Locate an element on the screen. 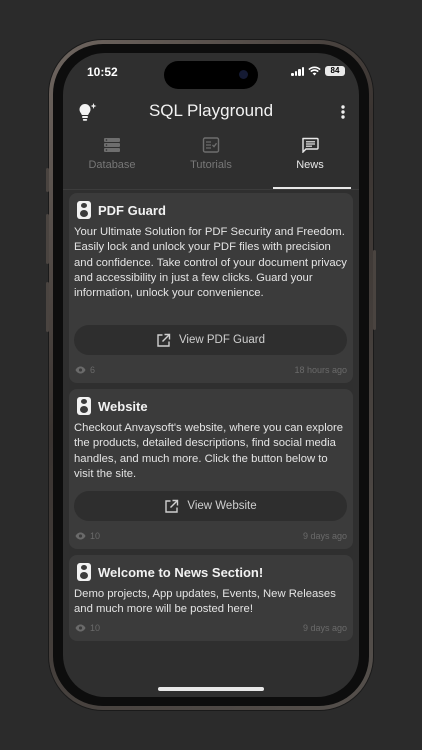 The height and width of the screenshot is (750, 422). view-website-button: View Website is located at coordinates (210, 506).